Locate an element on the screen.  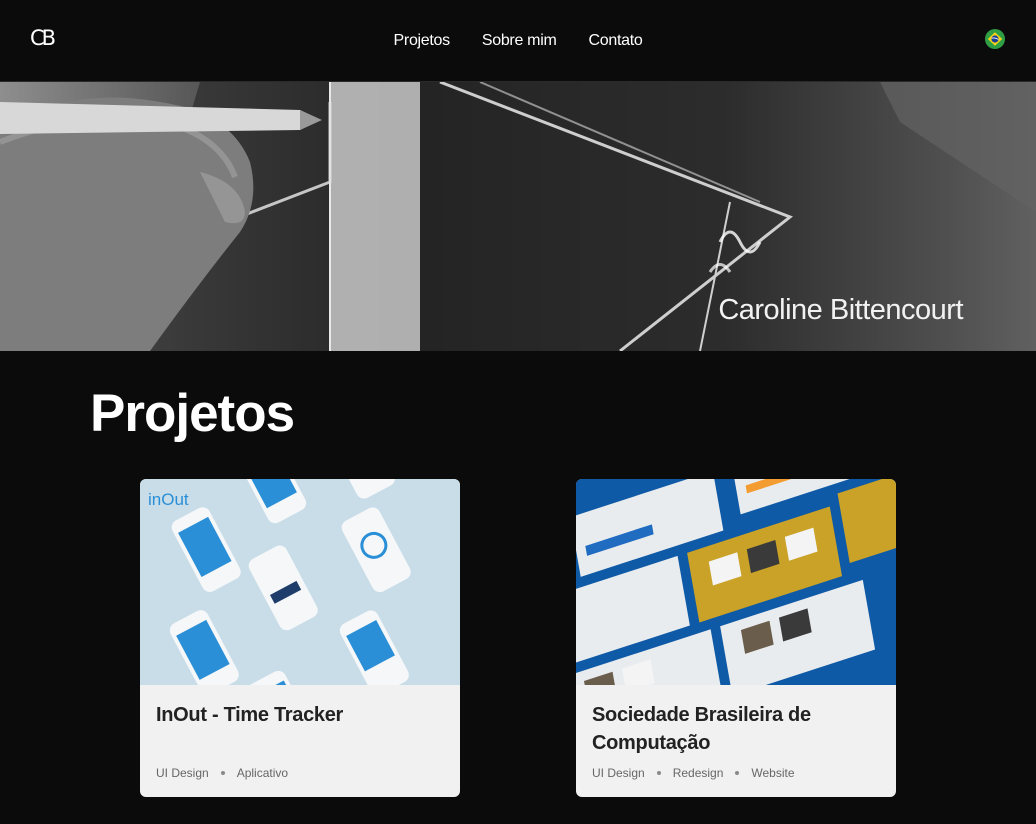
project-thumbnail-sbc is located at coordinates (736, 582).